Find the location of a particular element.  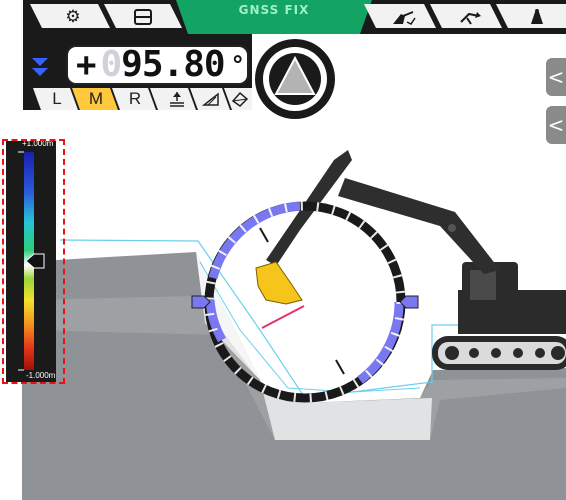

excavator-dig-icon is located at coordinates (404, 18).